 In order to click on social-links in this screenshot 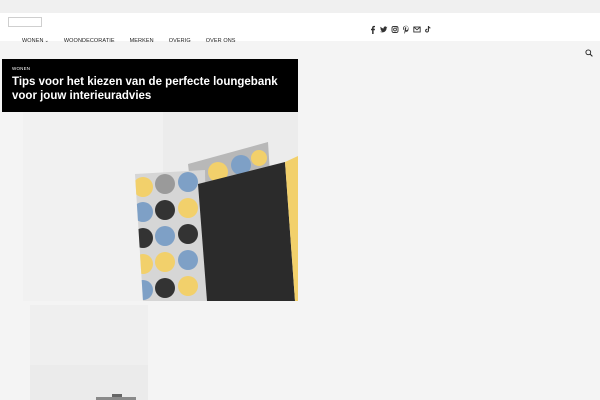, I will do `click(400, 29)`.